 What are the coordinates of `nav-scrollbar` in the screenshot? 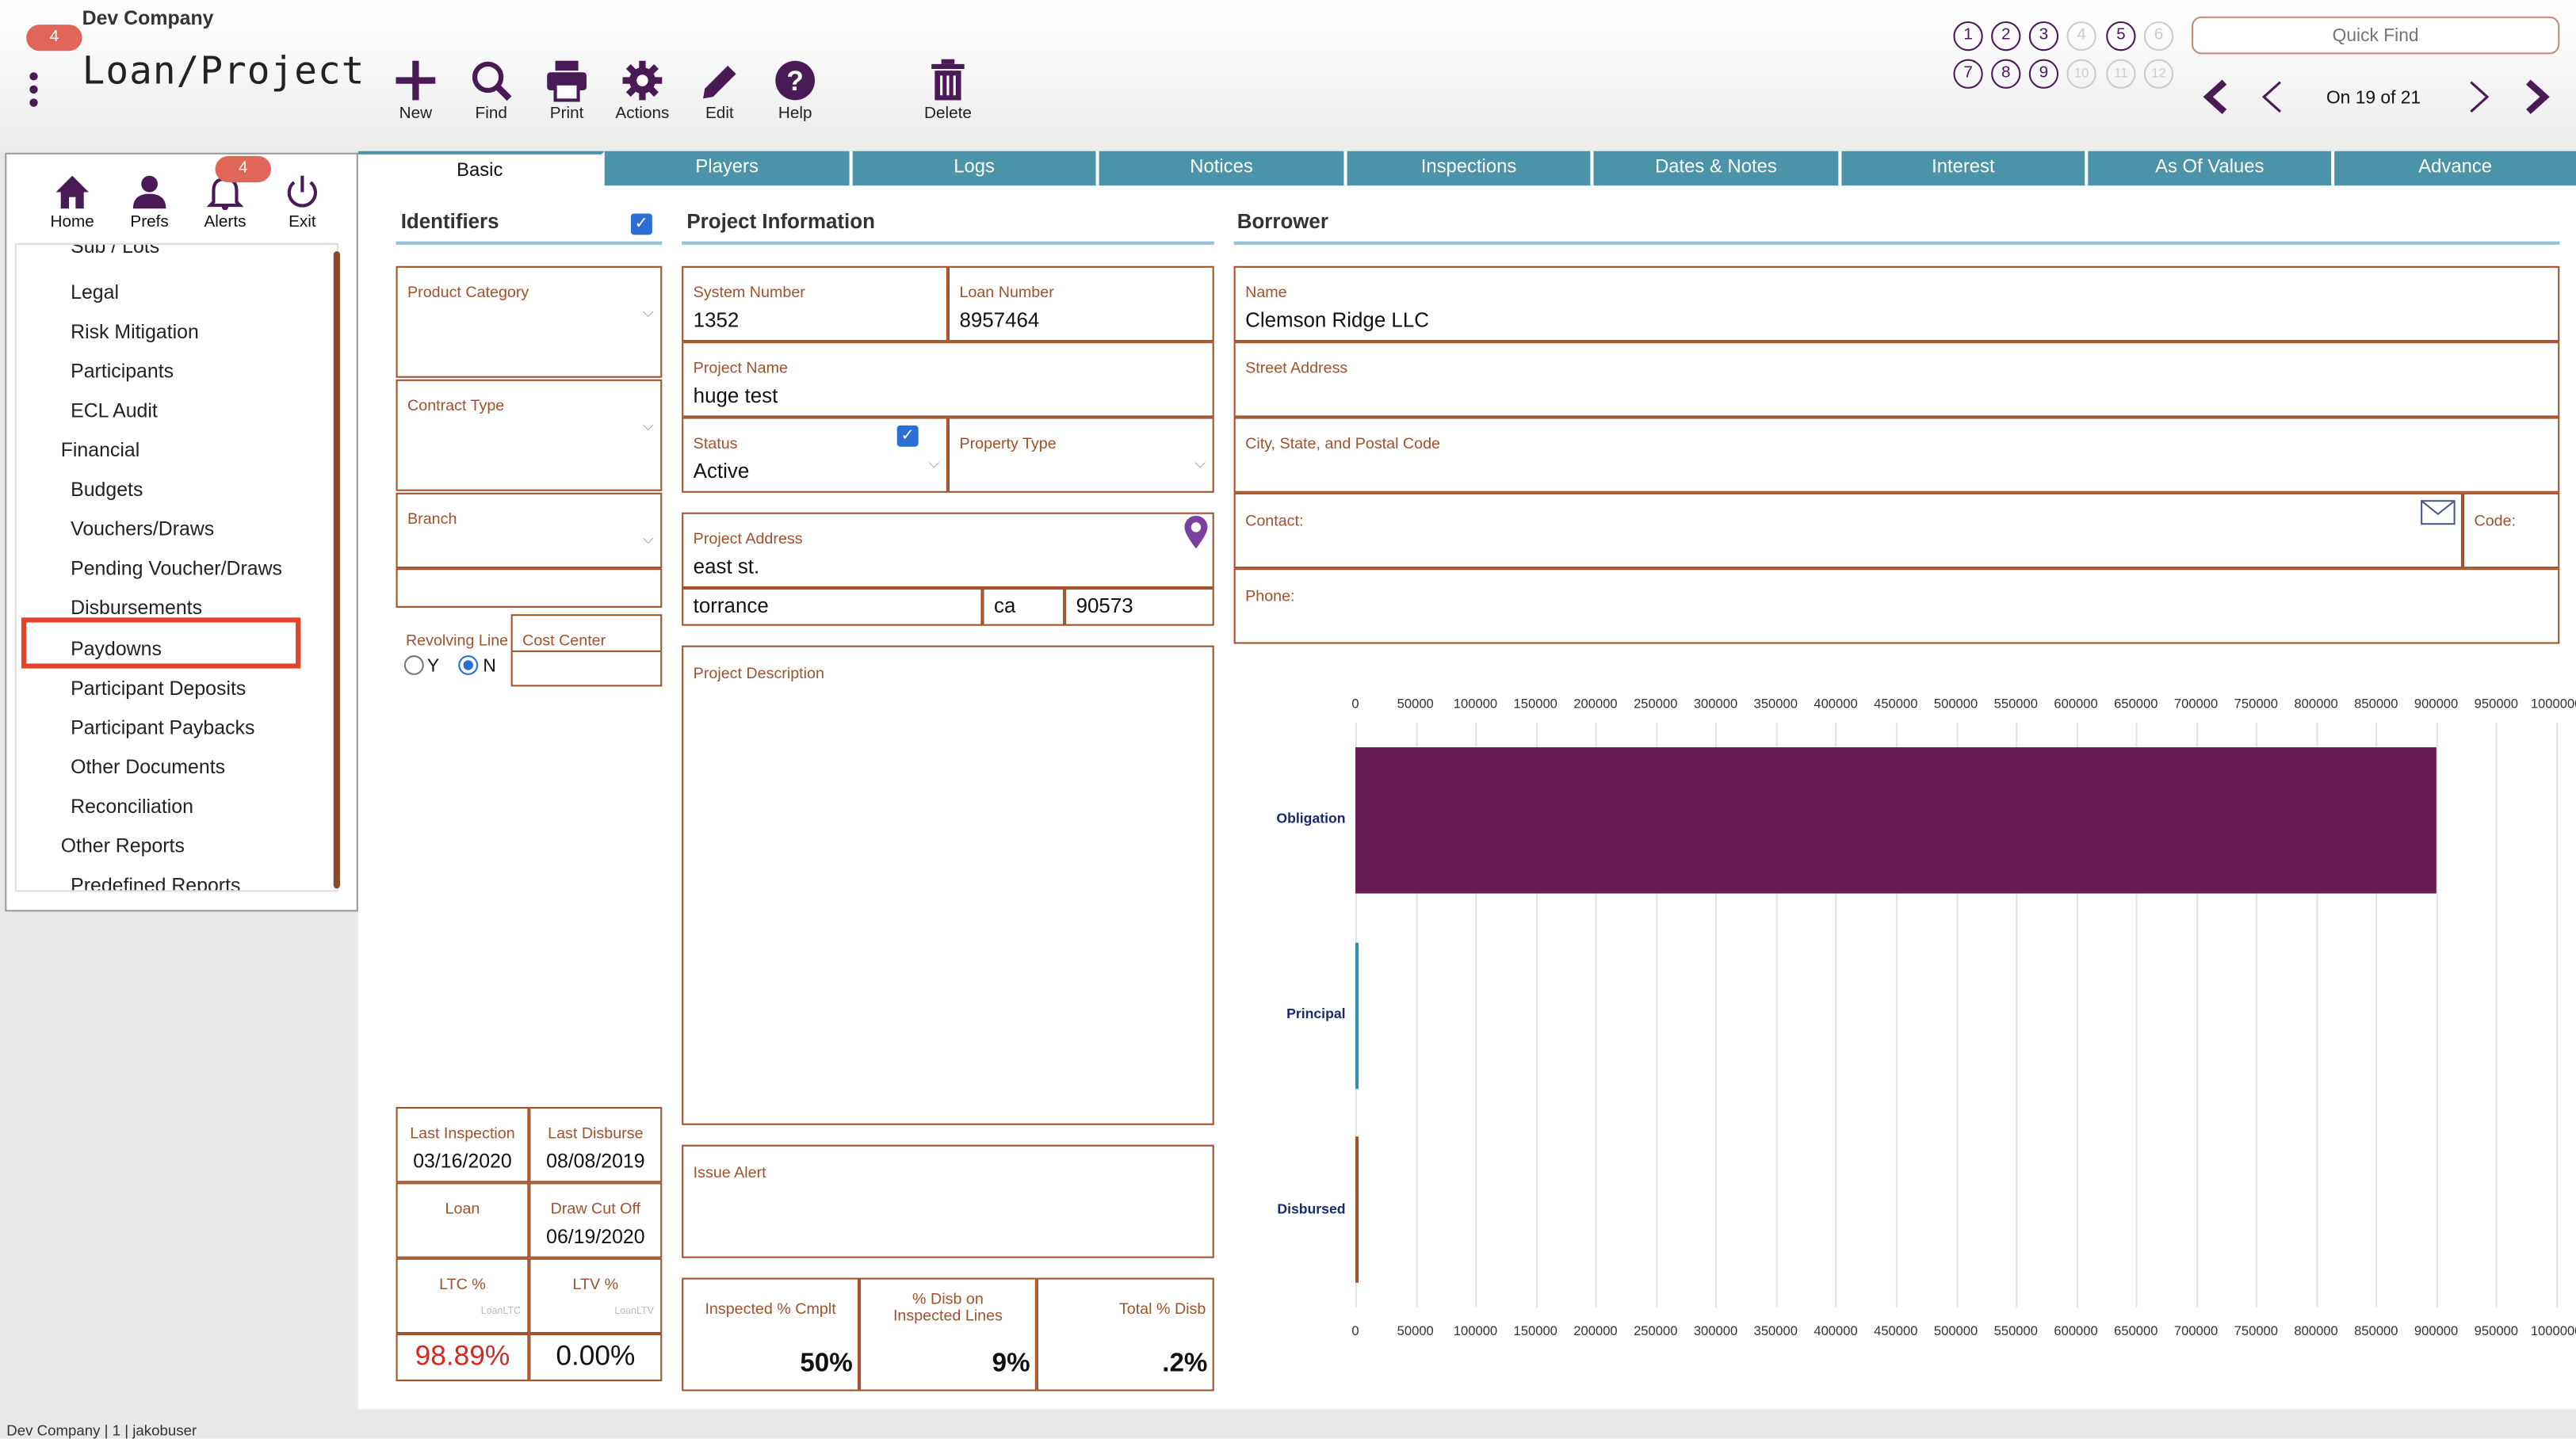 It's located at (337, 570).